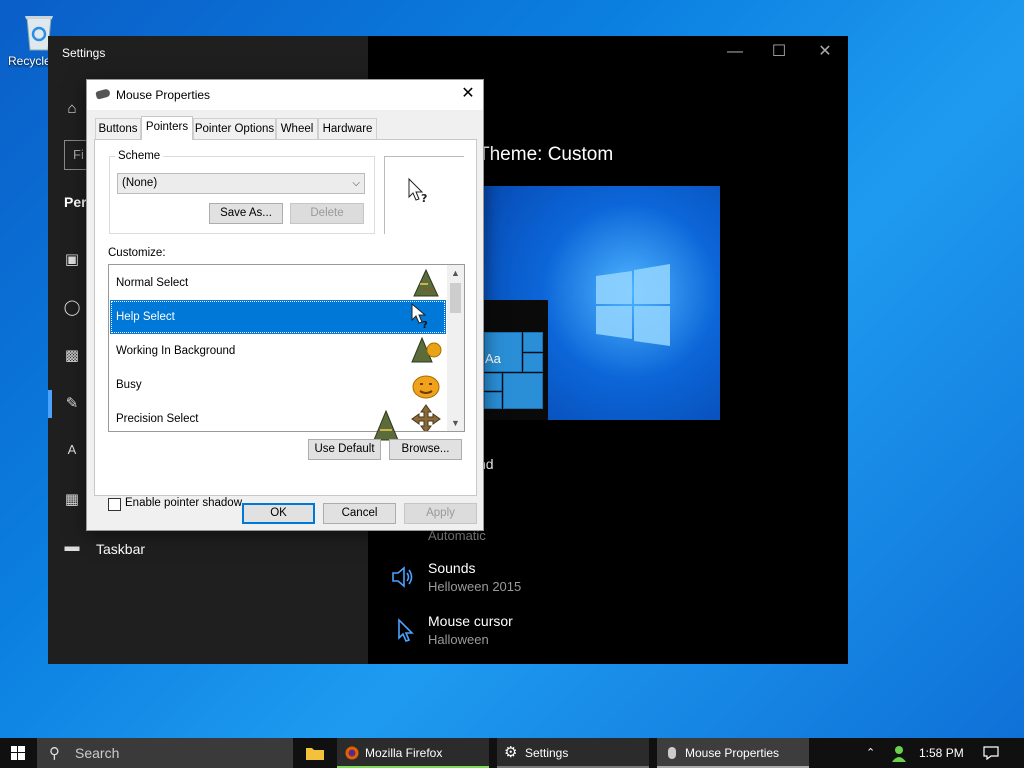 The image size is (1024, 768). I want to click on chevron-down-icon: ⌵, so click(356, 183).